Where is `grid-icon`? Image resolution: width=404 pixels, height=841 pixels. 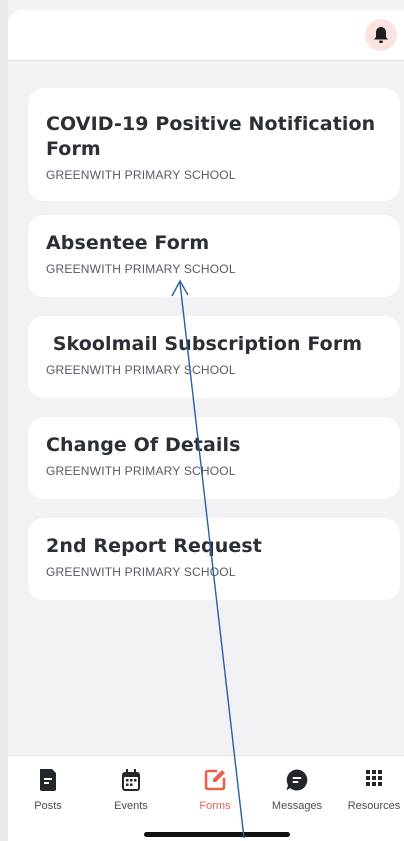 grid-icon is located at coordinates (374, 778).